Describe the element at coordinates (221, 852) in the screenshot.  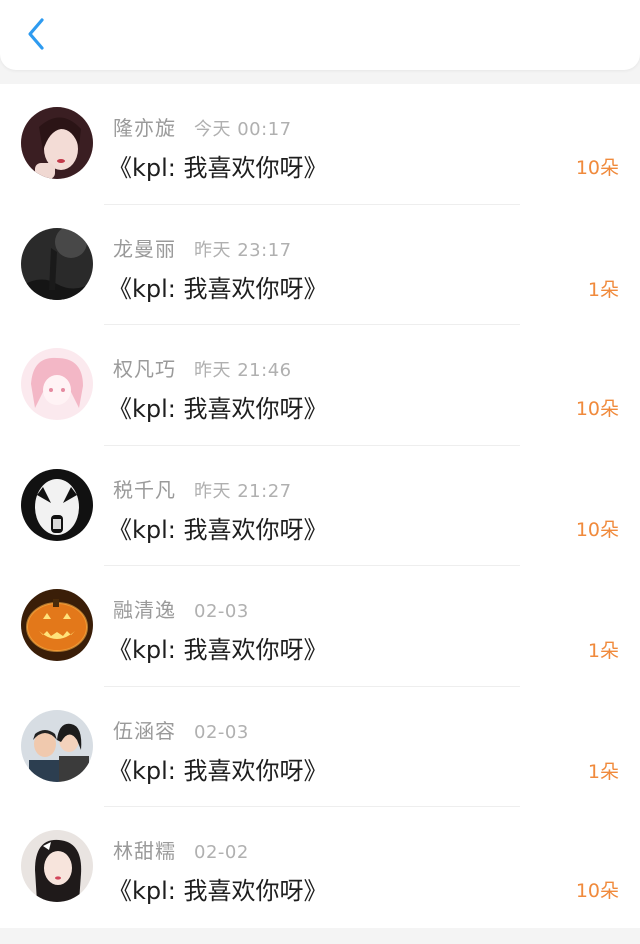
I see `send-time: 02-02` at that location.